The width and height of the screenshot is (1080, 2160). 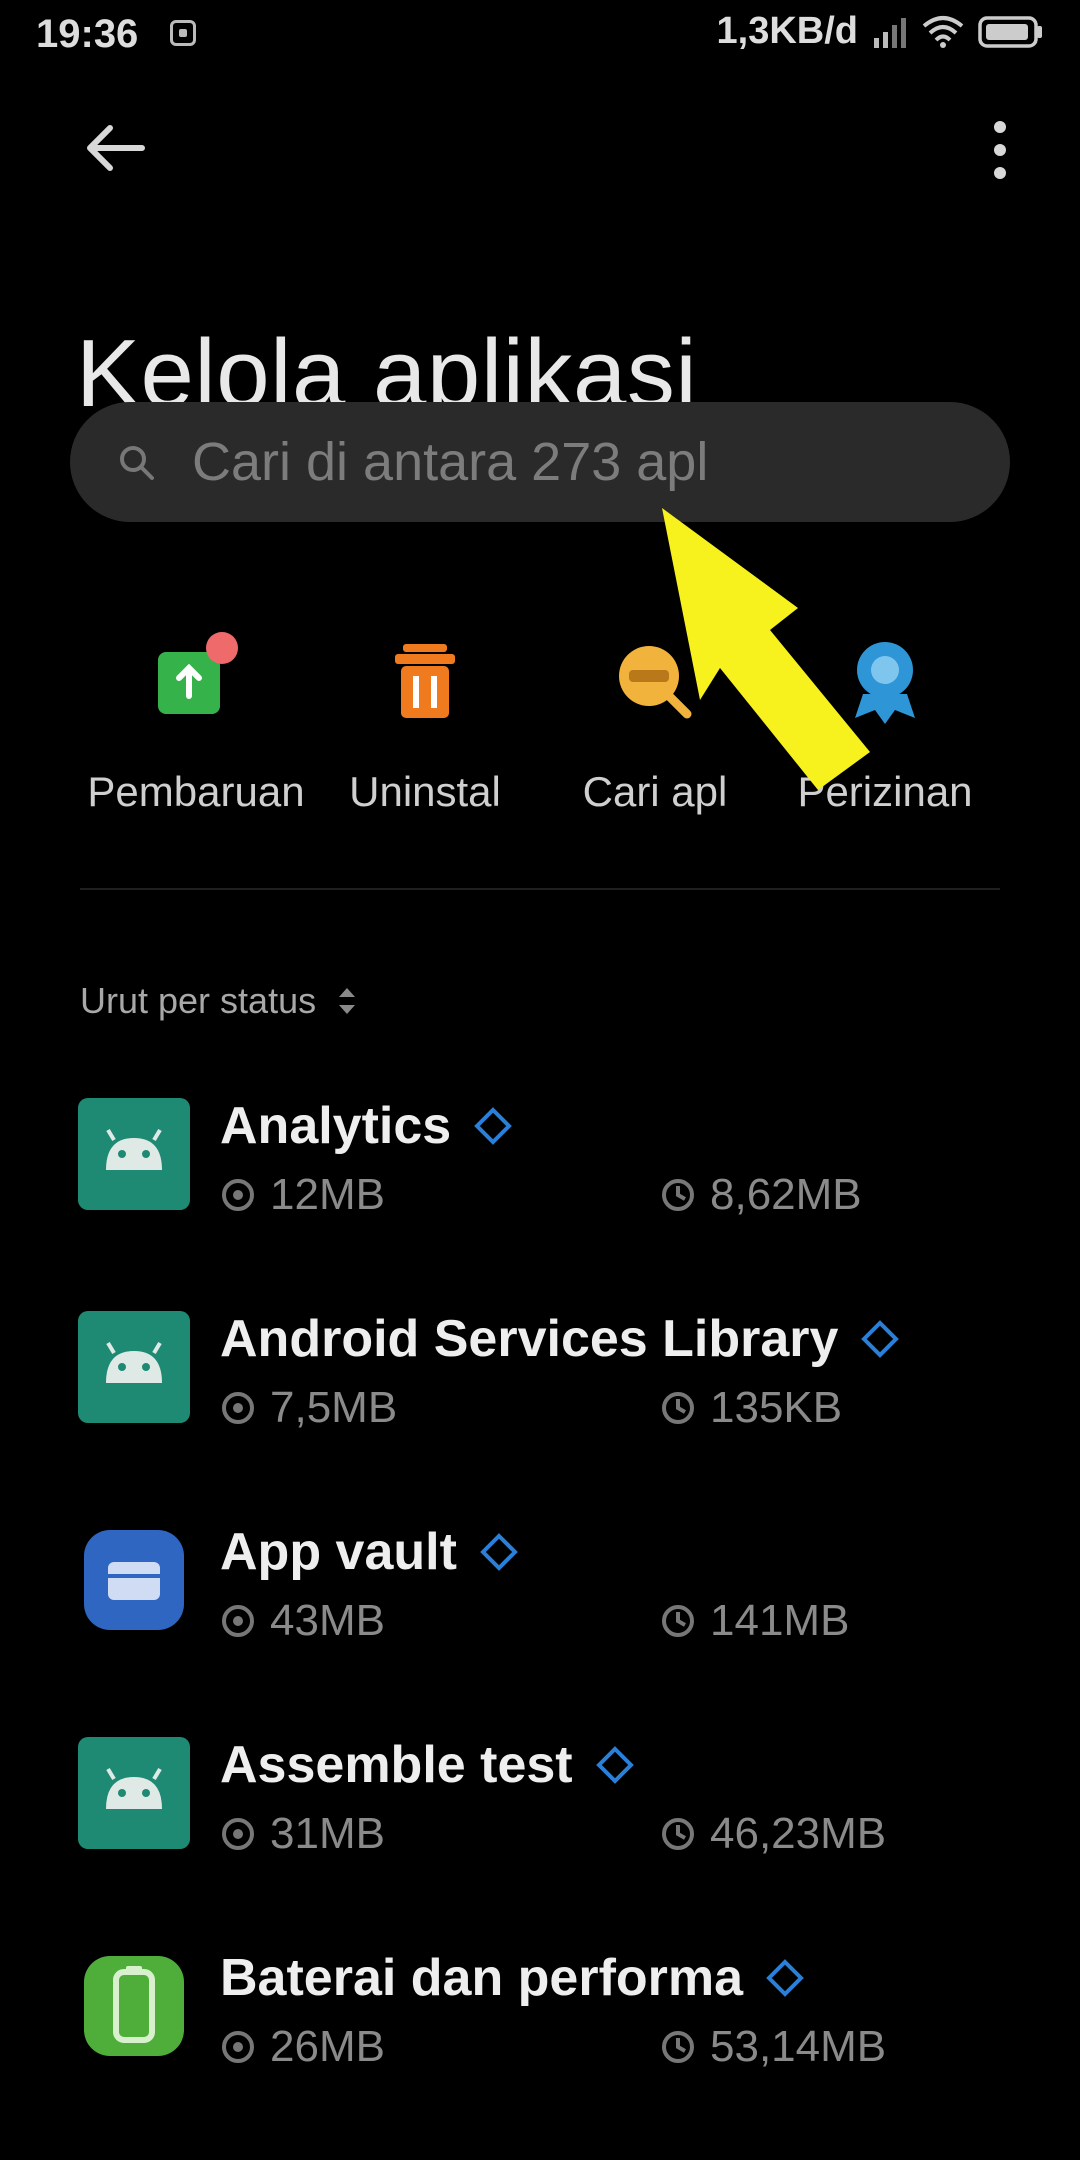 I want to click on app-name: App vault, so click(x=338, y=1552).